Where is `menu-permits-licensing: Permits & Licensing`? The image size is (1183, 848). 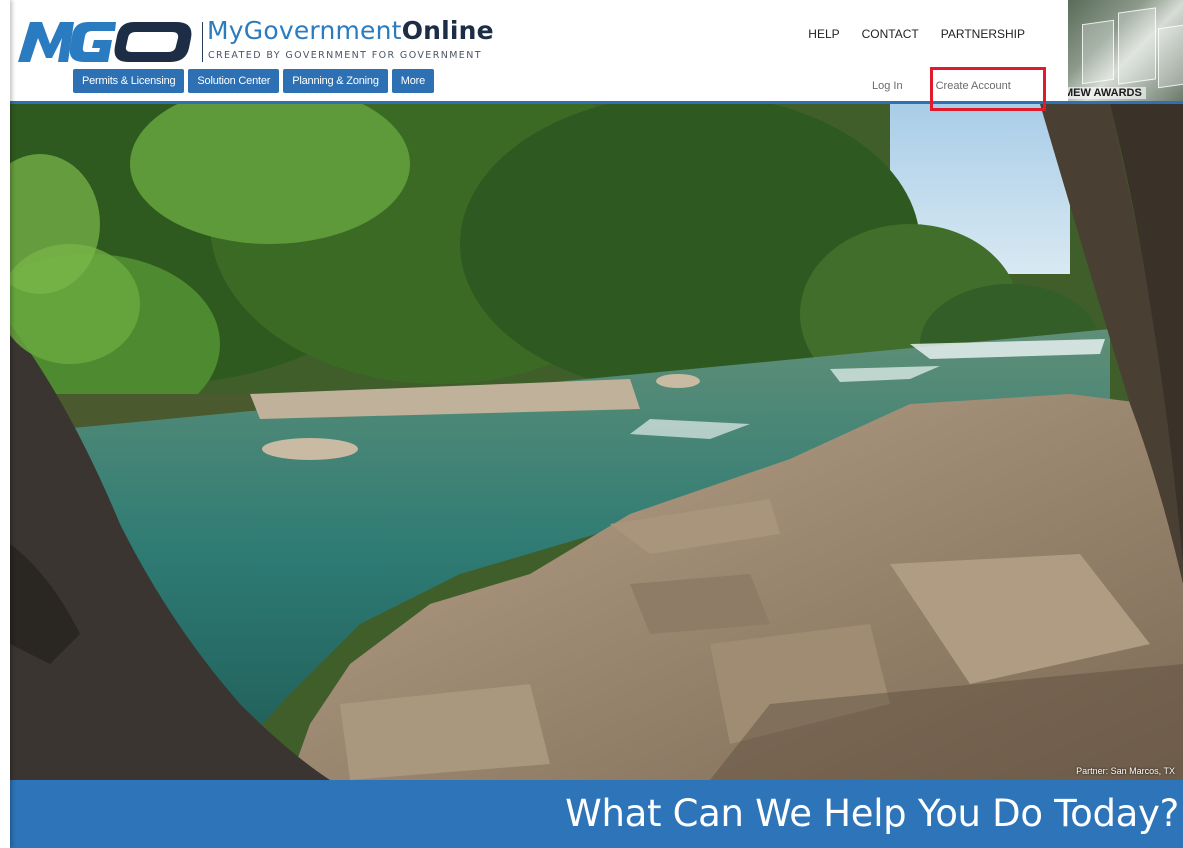
menu-permits-licensing: Permits & Licensing is located at coordinates (129, 81).